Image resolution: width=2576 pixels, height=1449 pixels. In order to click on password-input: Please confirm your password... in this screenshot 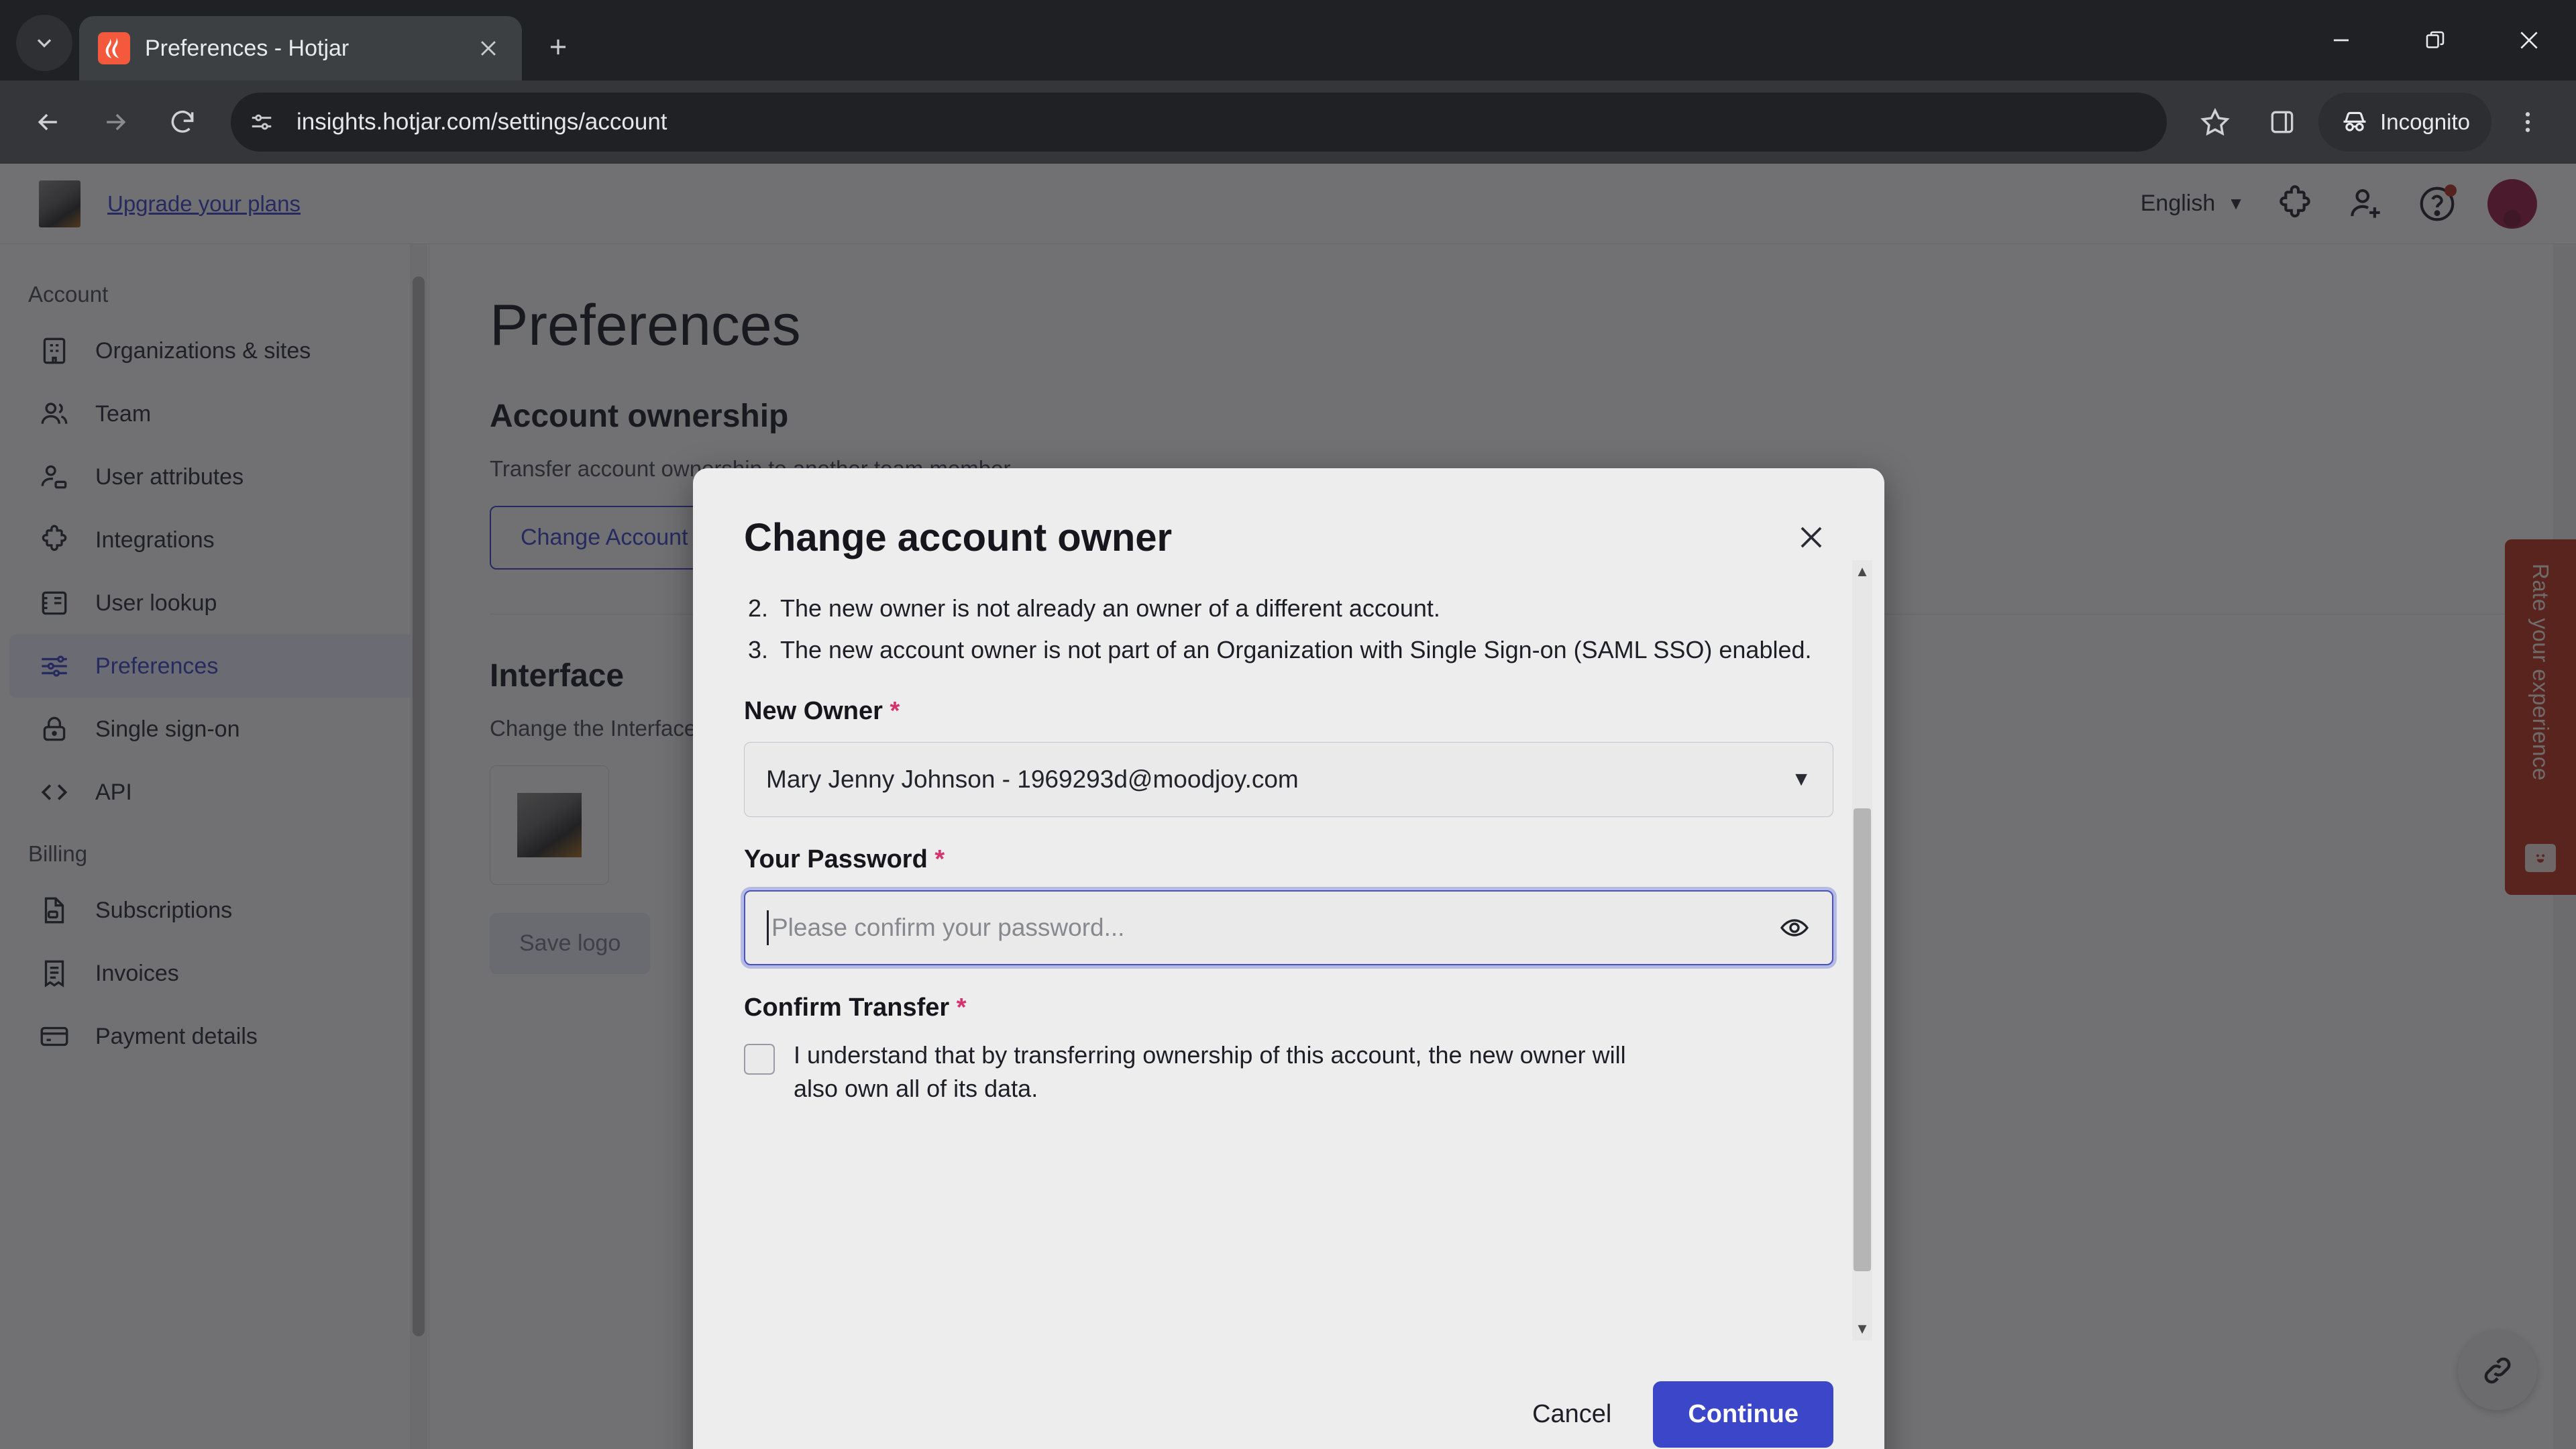, I will do `click(1274, 928)`.